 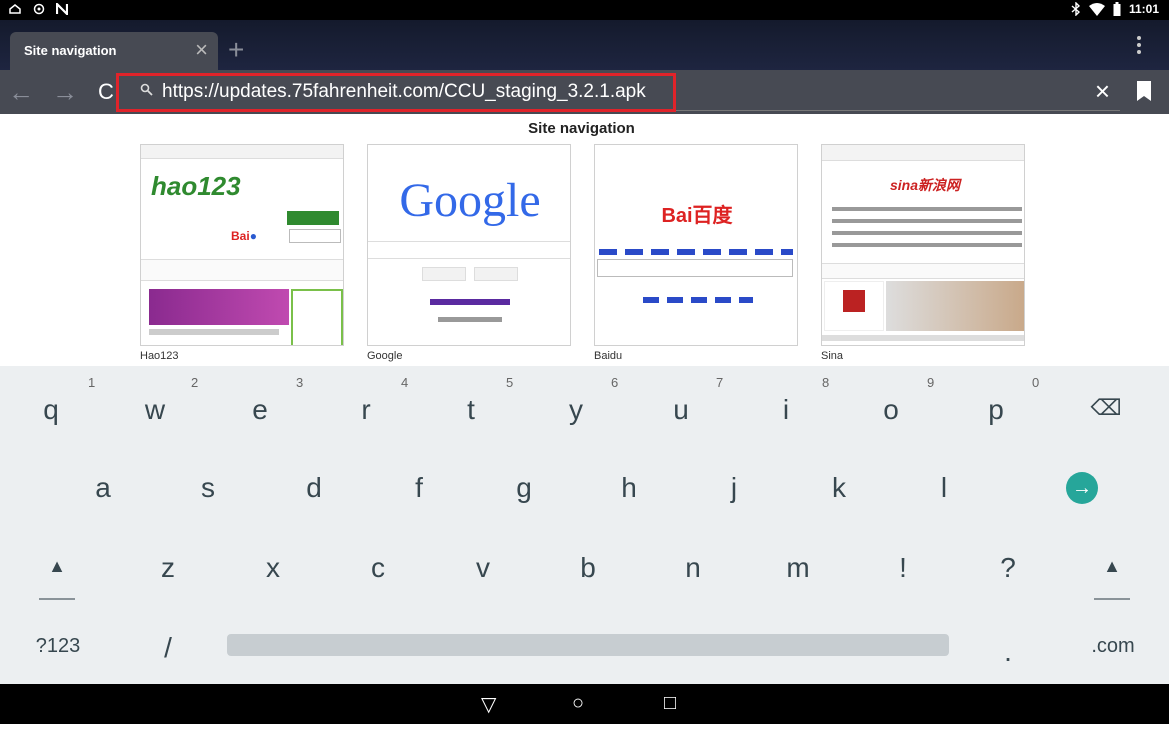 I want to click on key-o: o, so click(x=891, y=410).